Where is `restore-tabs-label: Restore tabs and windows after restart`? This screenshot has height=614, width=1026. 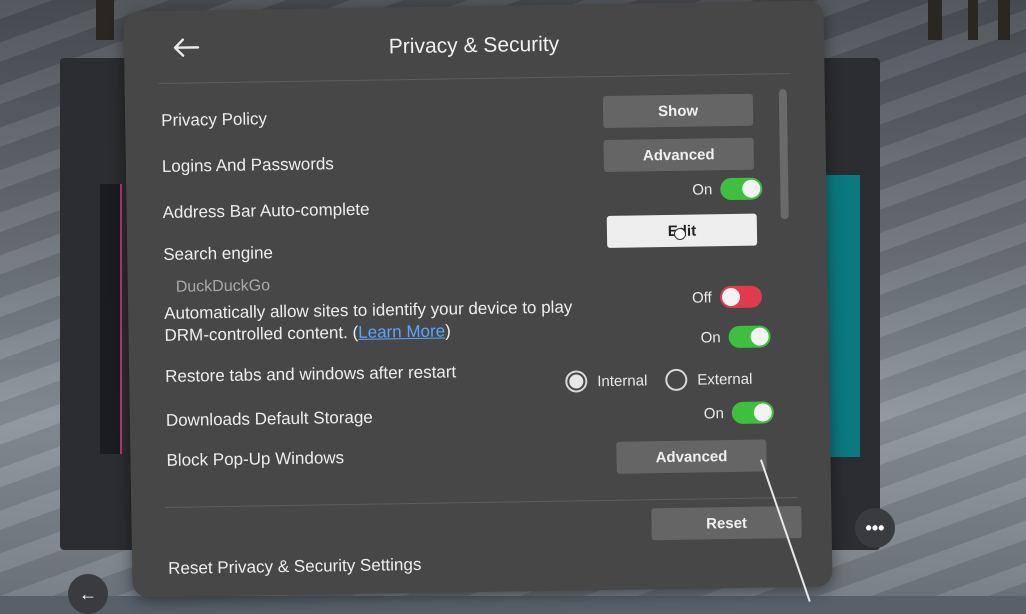 restore-tabs-label: Restore tabs and windows after restart is located at coordinates (311, 374).